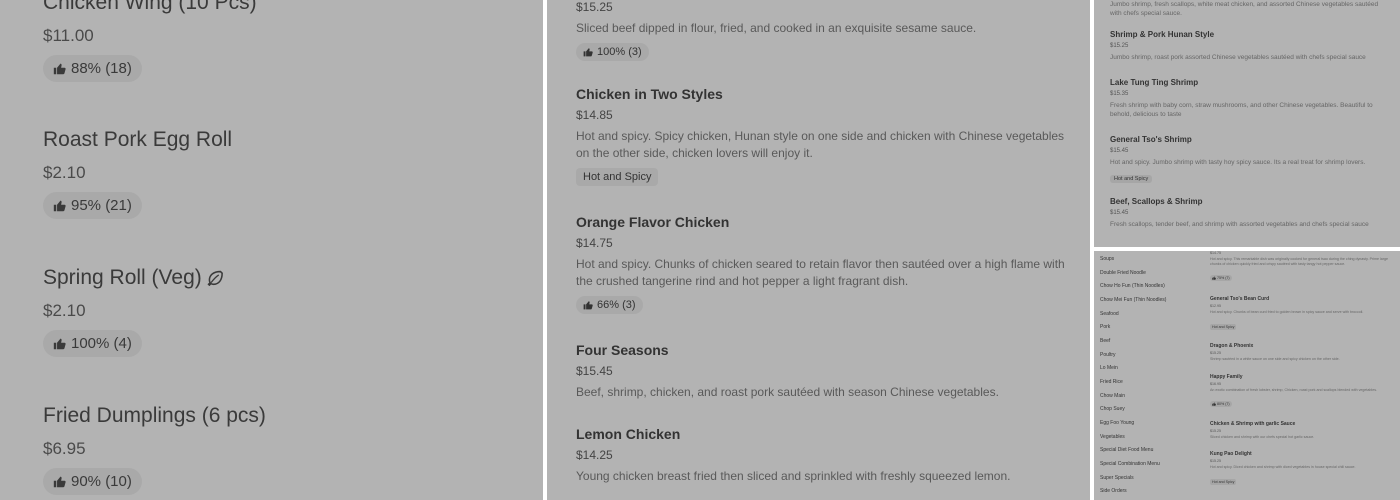  Describe the element at coordinates (137, 173) in the screenshot. I see `menu-item: Roast Pork Egg Roll $2.10 95% (21)` at that location.